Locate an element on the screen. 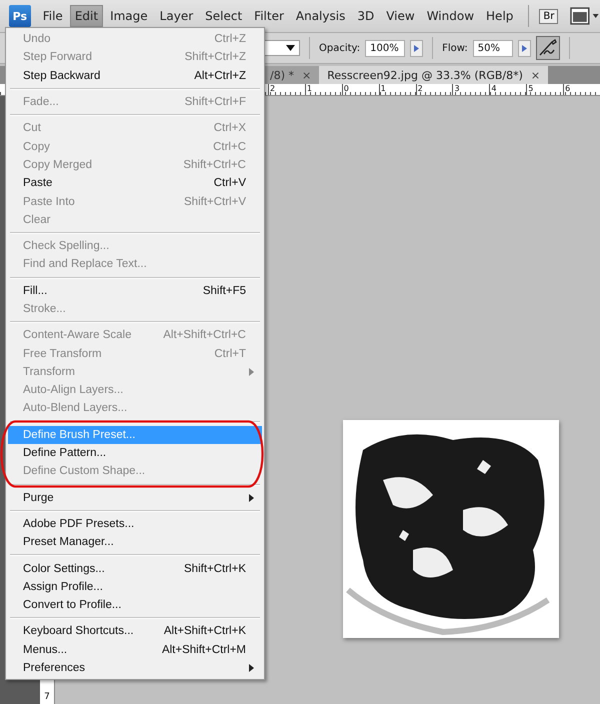  opacity-arrow-button is located at coordinates (417, 48).